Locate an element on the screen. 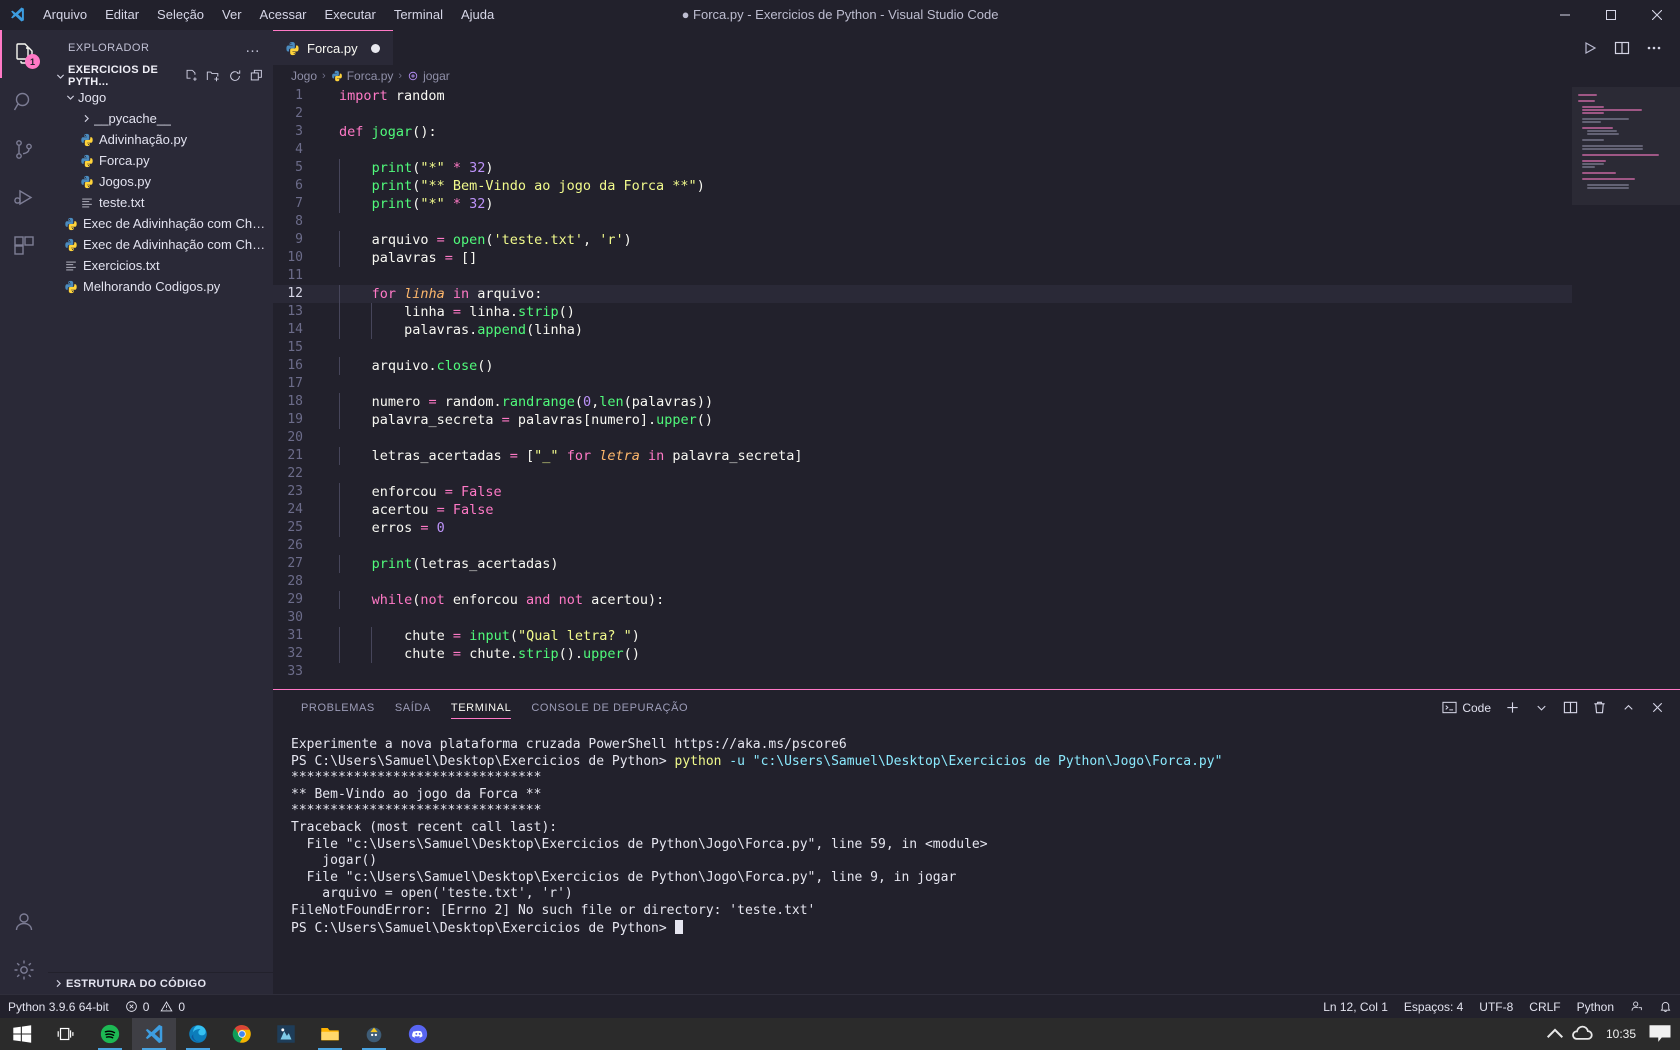  tree-item-jogos-py: Jogos.py is located at coordinates (160, 181).